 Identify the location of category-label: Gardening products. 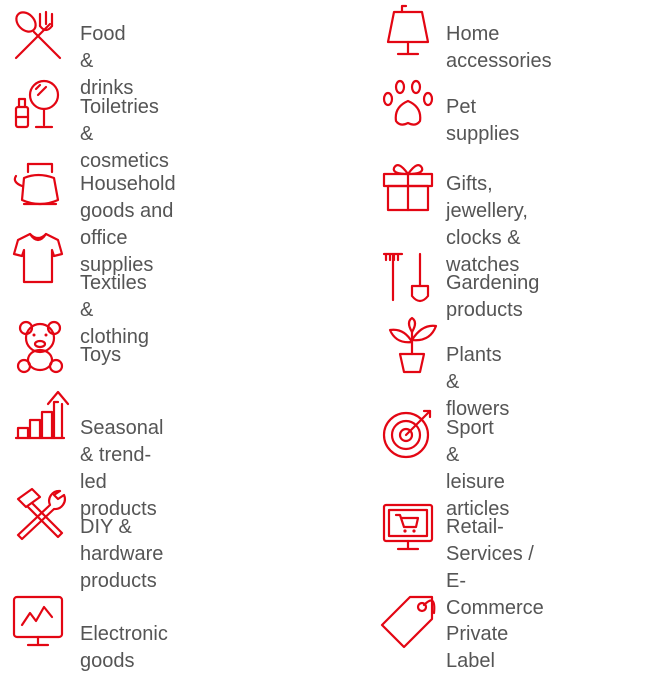
(493, 296).